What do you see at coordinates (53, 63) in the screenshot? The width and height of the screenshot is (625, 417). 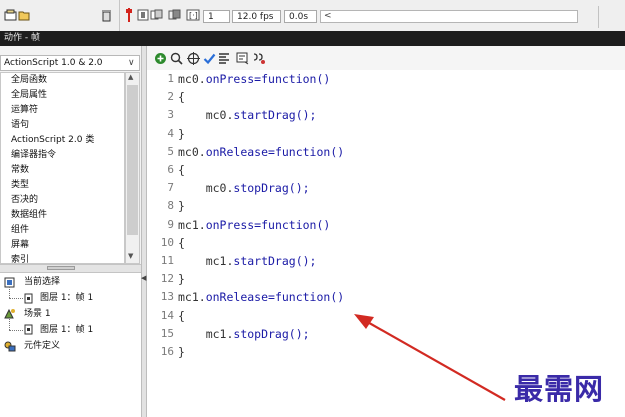 I see `version-select-value: ActionScript 1.0 & 2.0` at bounding box center [53, 63].